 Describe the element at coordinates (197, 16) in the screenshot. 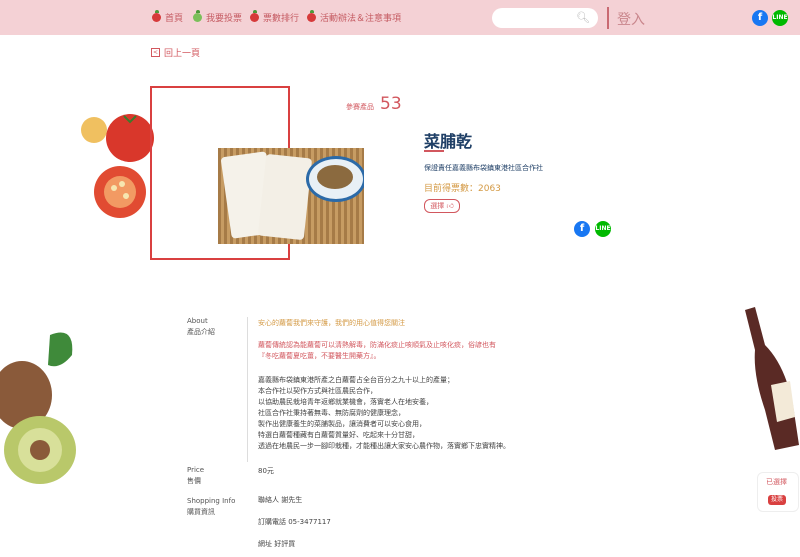

I see `green-apple-icon` at that location.